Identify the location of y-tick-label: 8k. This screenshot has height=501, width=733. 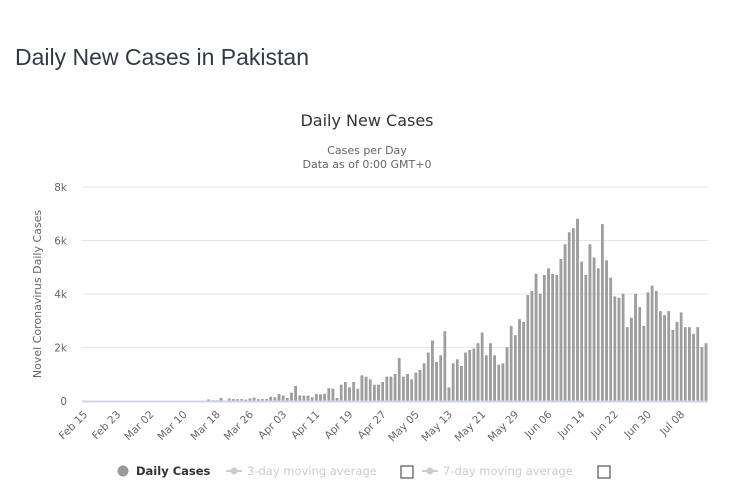
(61, 188).